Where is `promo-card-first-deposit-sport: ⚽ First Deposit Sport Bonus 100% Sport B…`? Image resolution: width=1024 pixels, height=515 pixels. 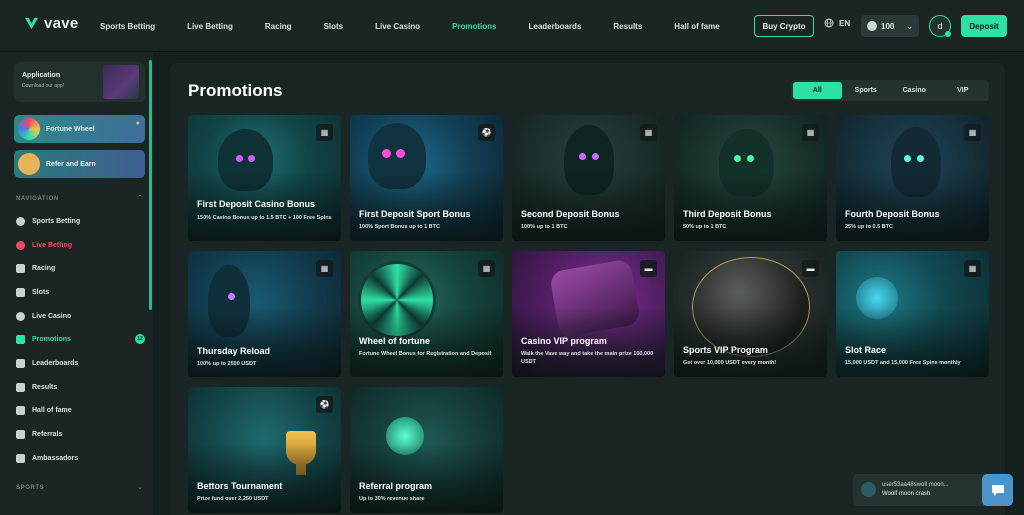 promo-card-first-deposit-sport: ⚽ First Deposit Sport Bonus 100% Sport B… is located at coordinates (426, 178).